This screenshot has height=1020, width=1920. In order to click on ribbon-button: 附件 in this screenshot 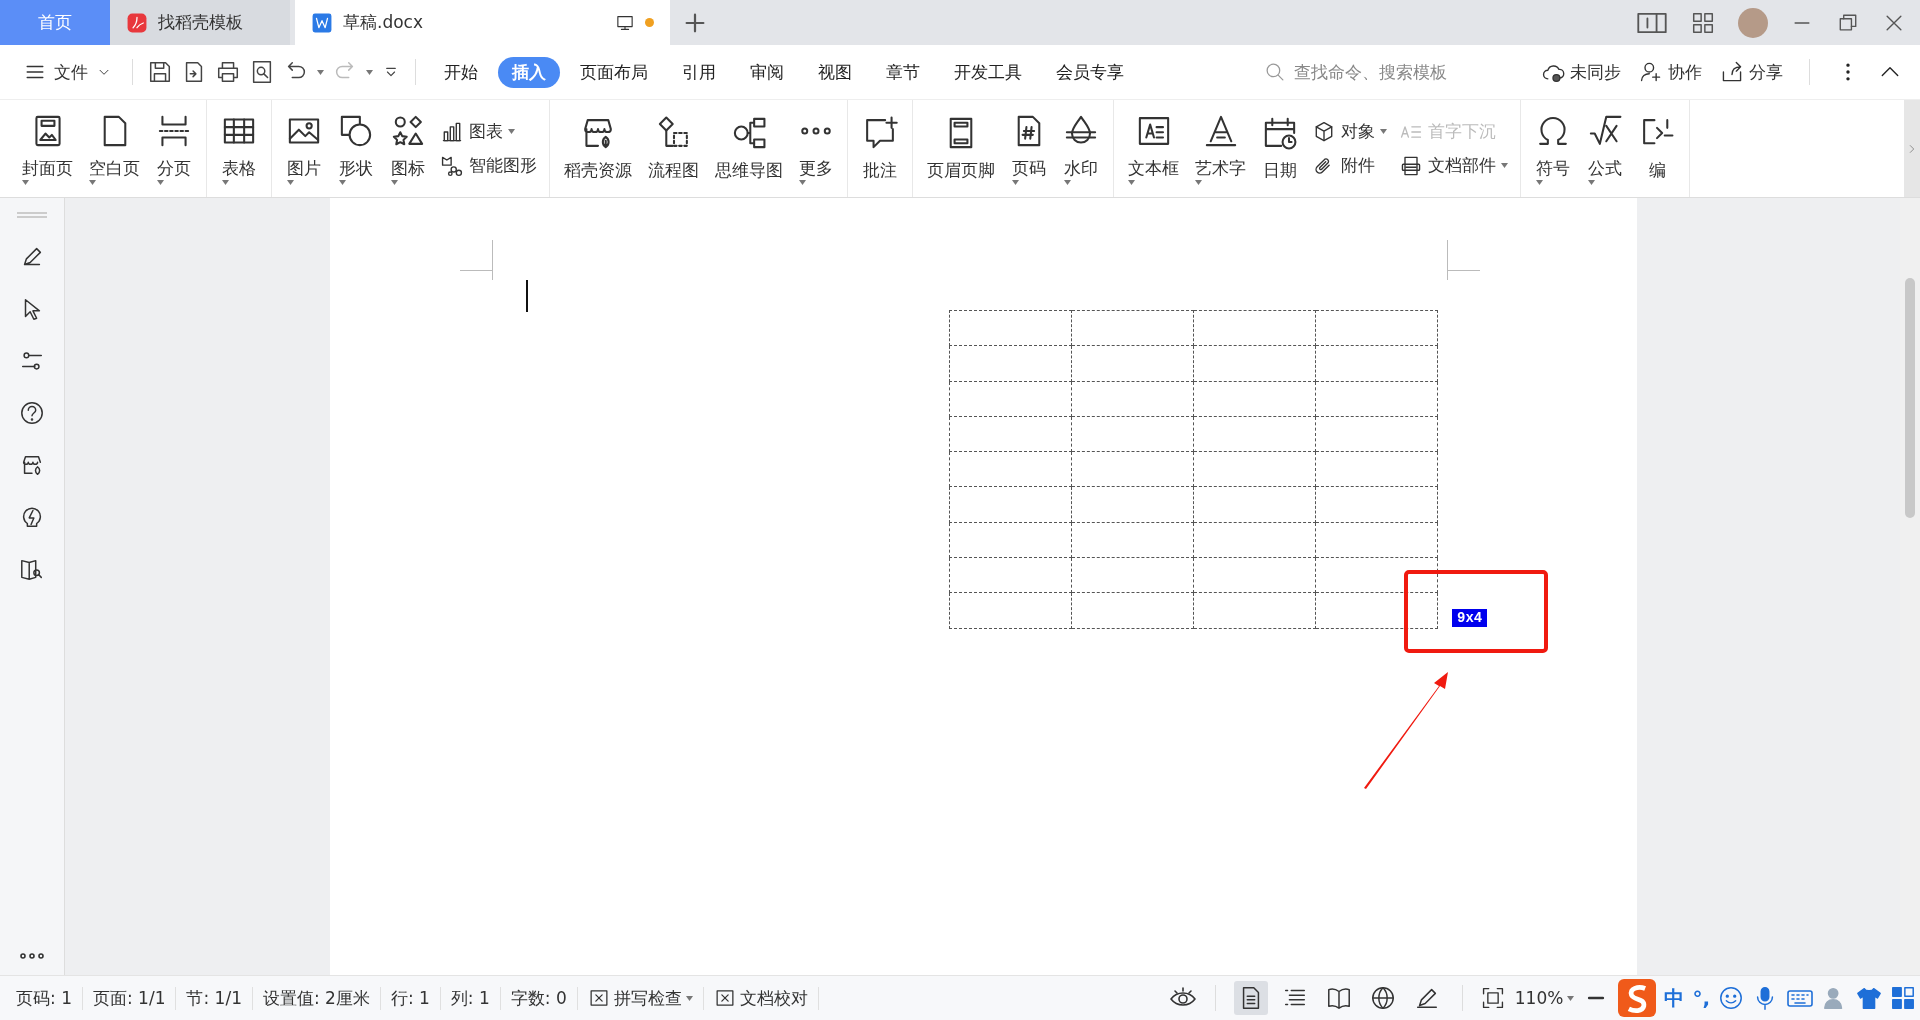, I will do `click(1349, 165)`.